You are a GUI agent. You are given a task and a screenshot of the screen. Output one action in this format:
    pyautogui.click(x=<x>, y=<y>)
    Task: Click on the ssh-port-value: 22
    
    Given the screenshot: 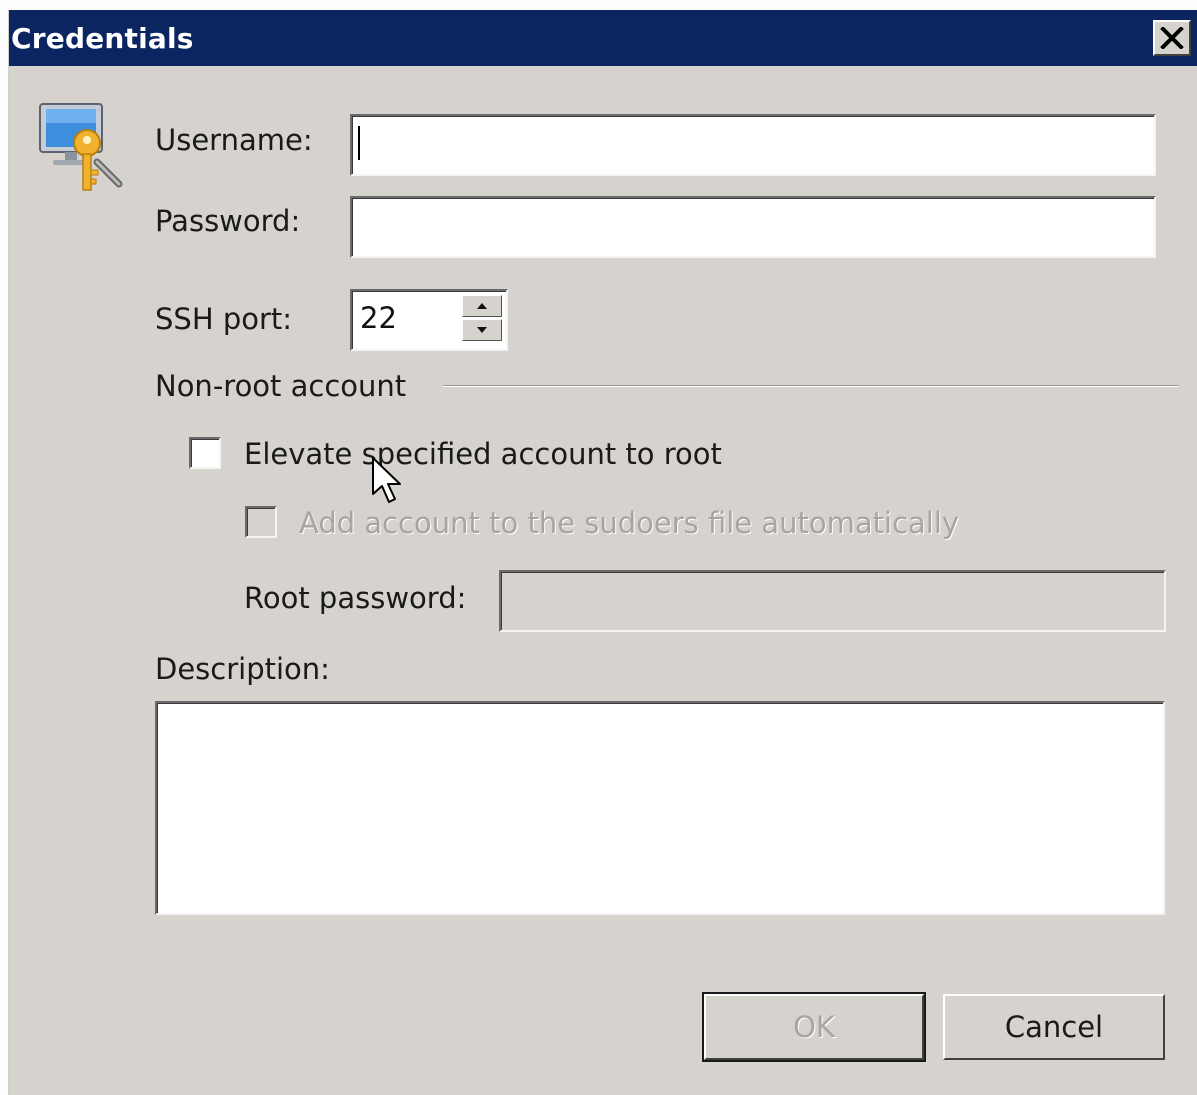 What is the action you would take?
    pyautogui.click(x=378, y=318)
    